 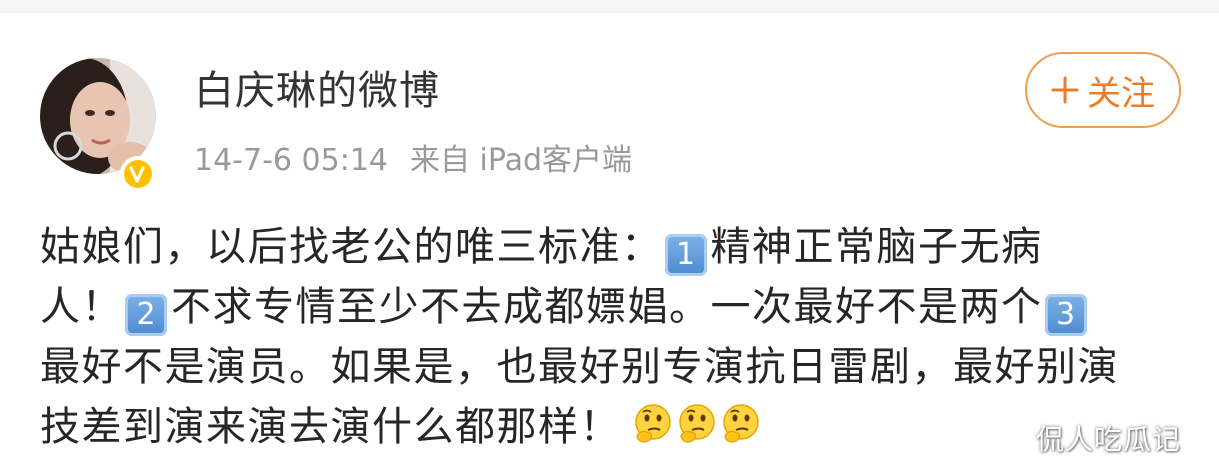 I want to click on watermark: 侃人吃瓜记, so click(x=1109, y=439).